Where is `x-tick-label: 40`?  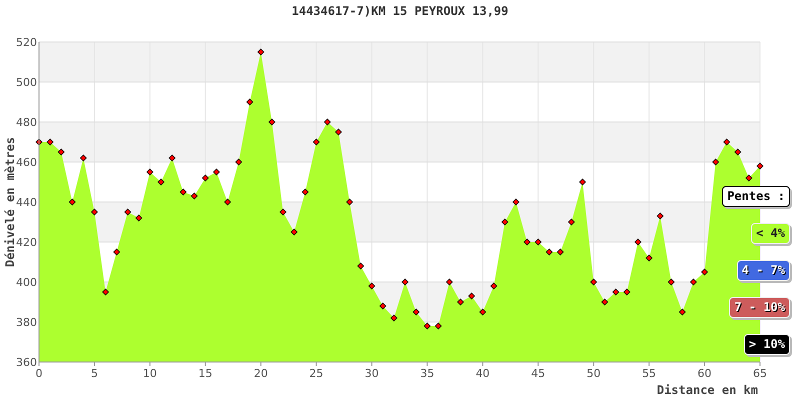
x-tick-label: 40 is located at coordinates (483, 373).